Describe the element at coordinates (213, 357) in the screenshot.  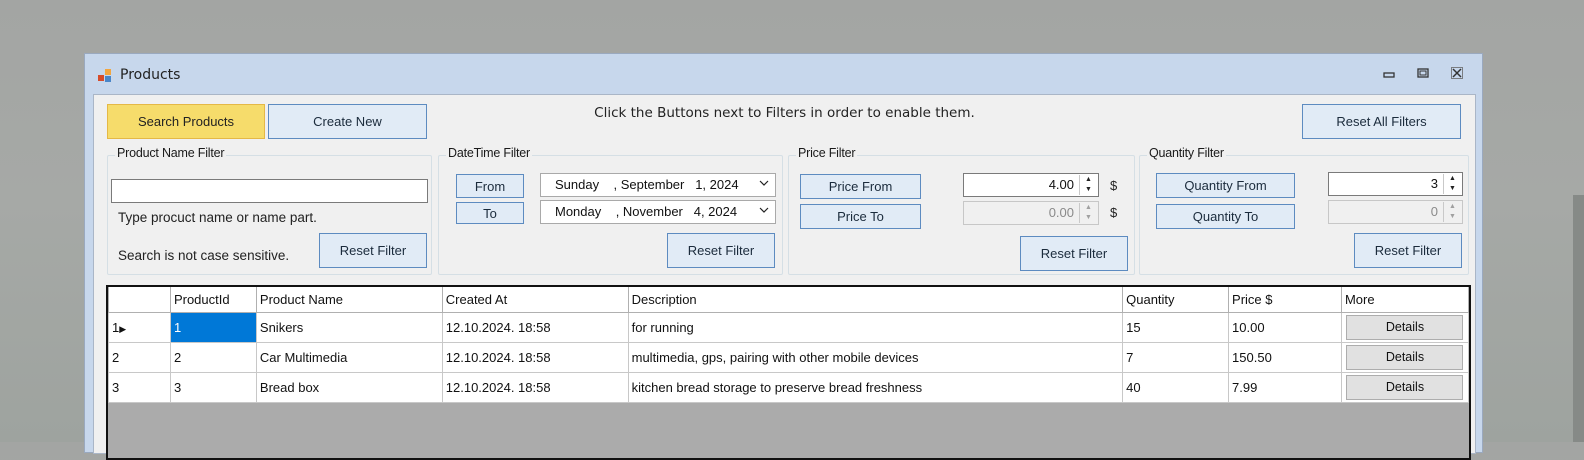
I see `cell-productid: 2` at that location.